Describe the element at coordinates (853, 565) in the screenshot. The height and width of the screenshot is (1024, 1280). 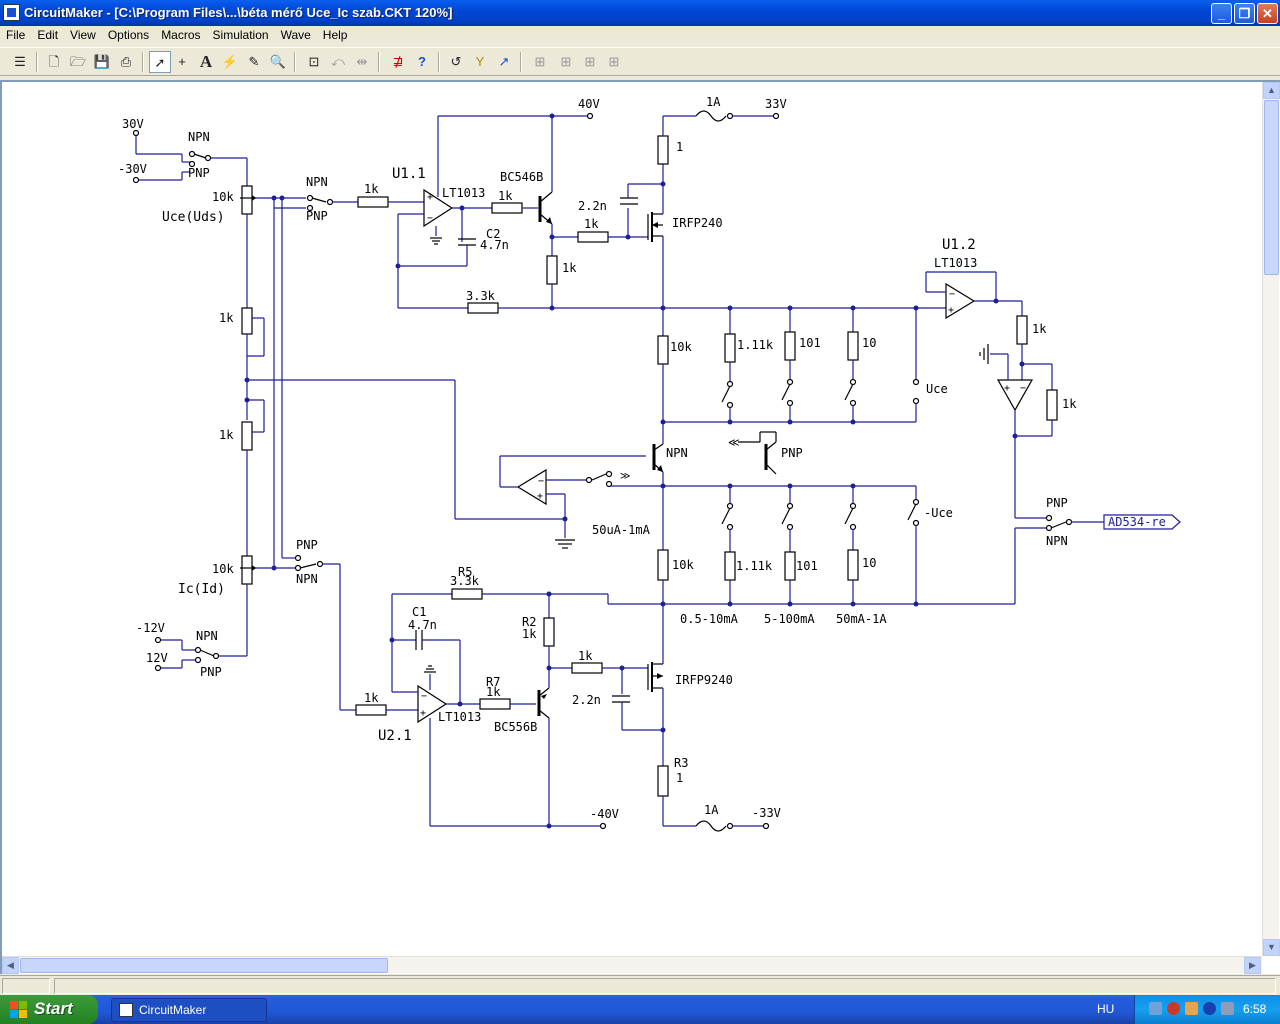
I see `resistor-10-bottom` at that location.